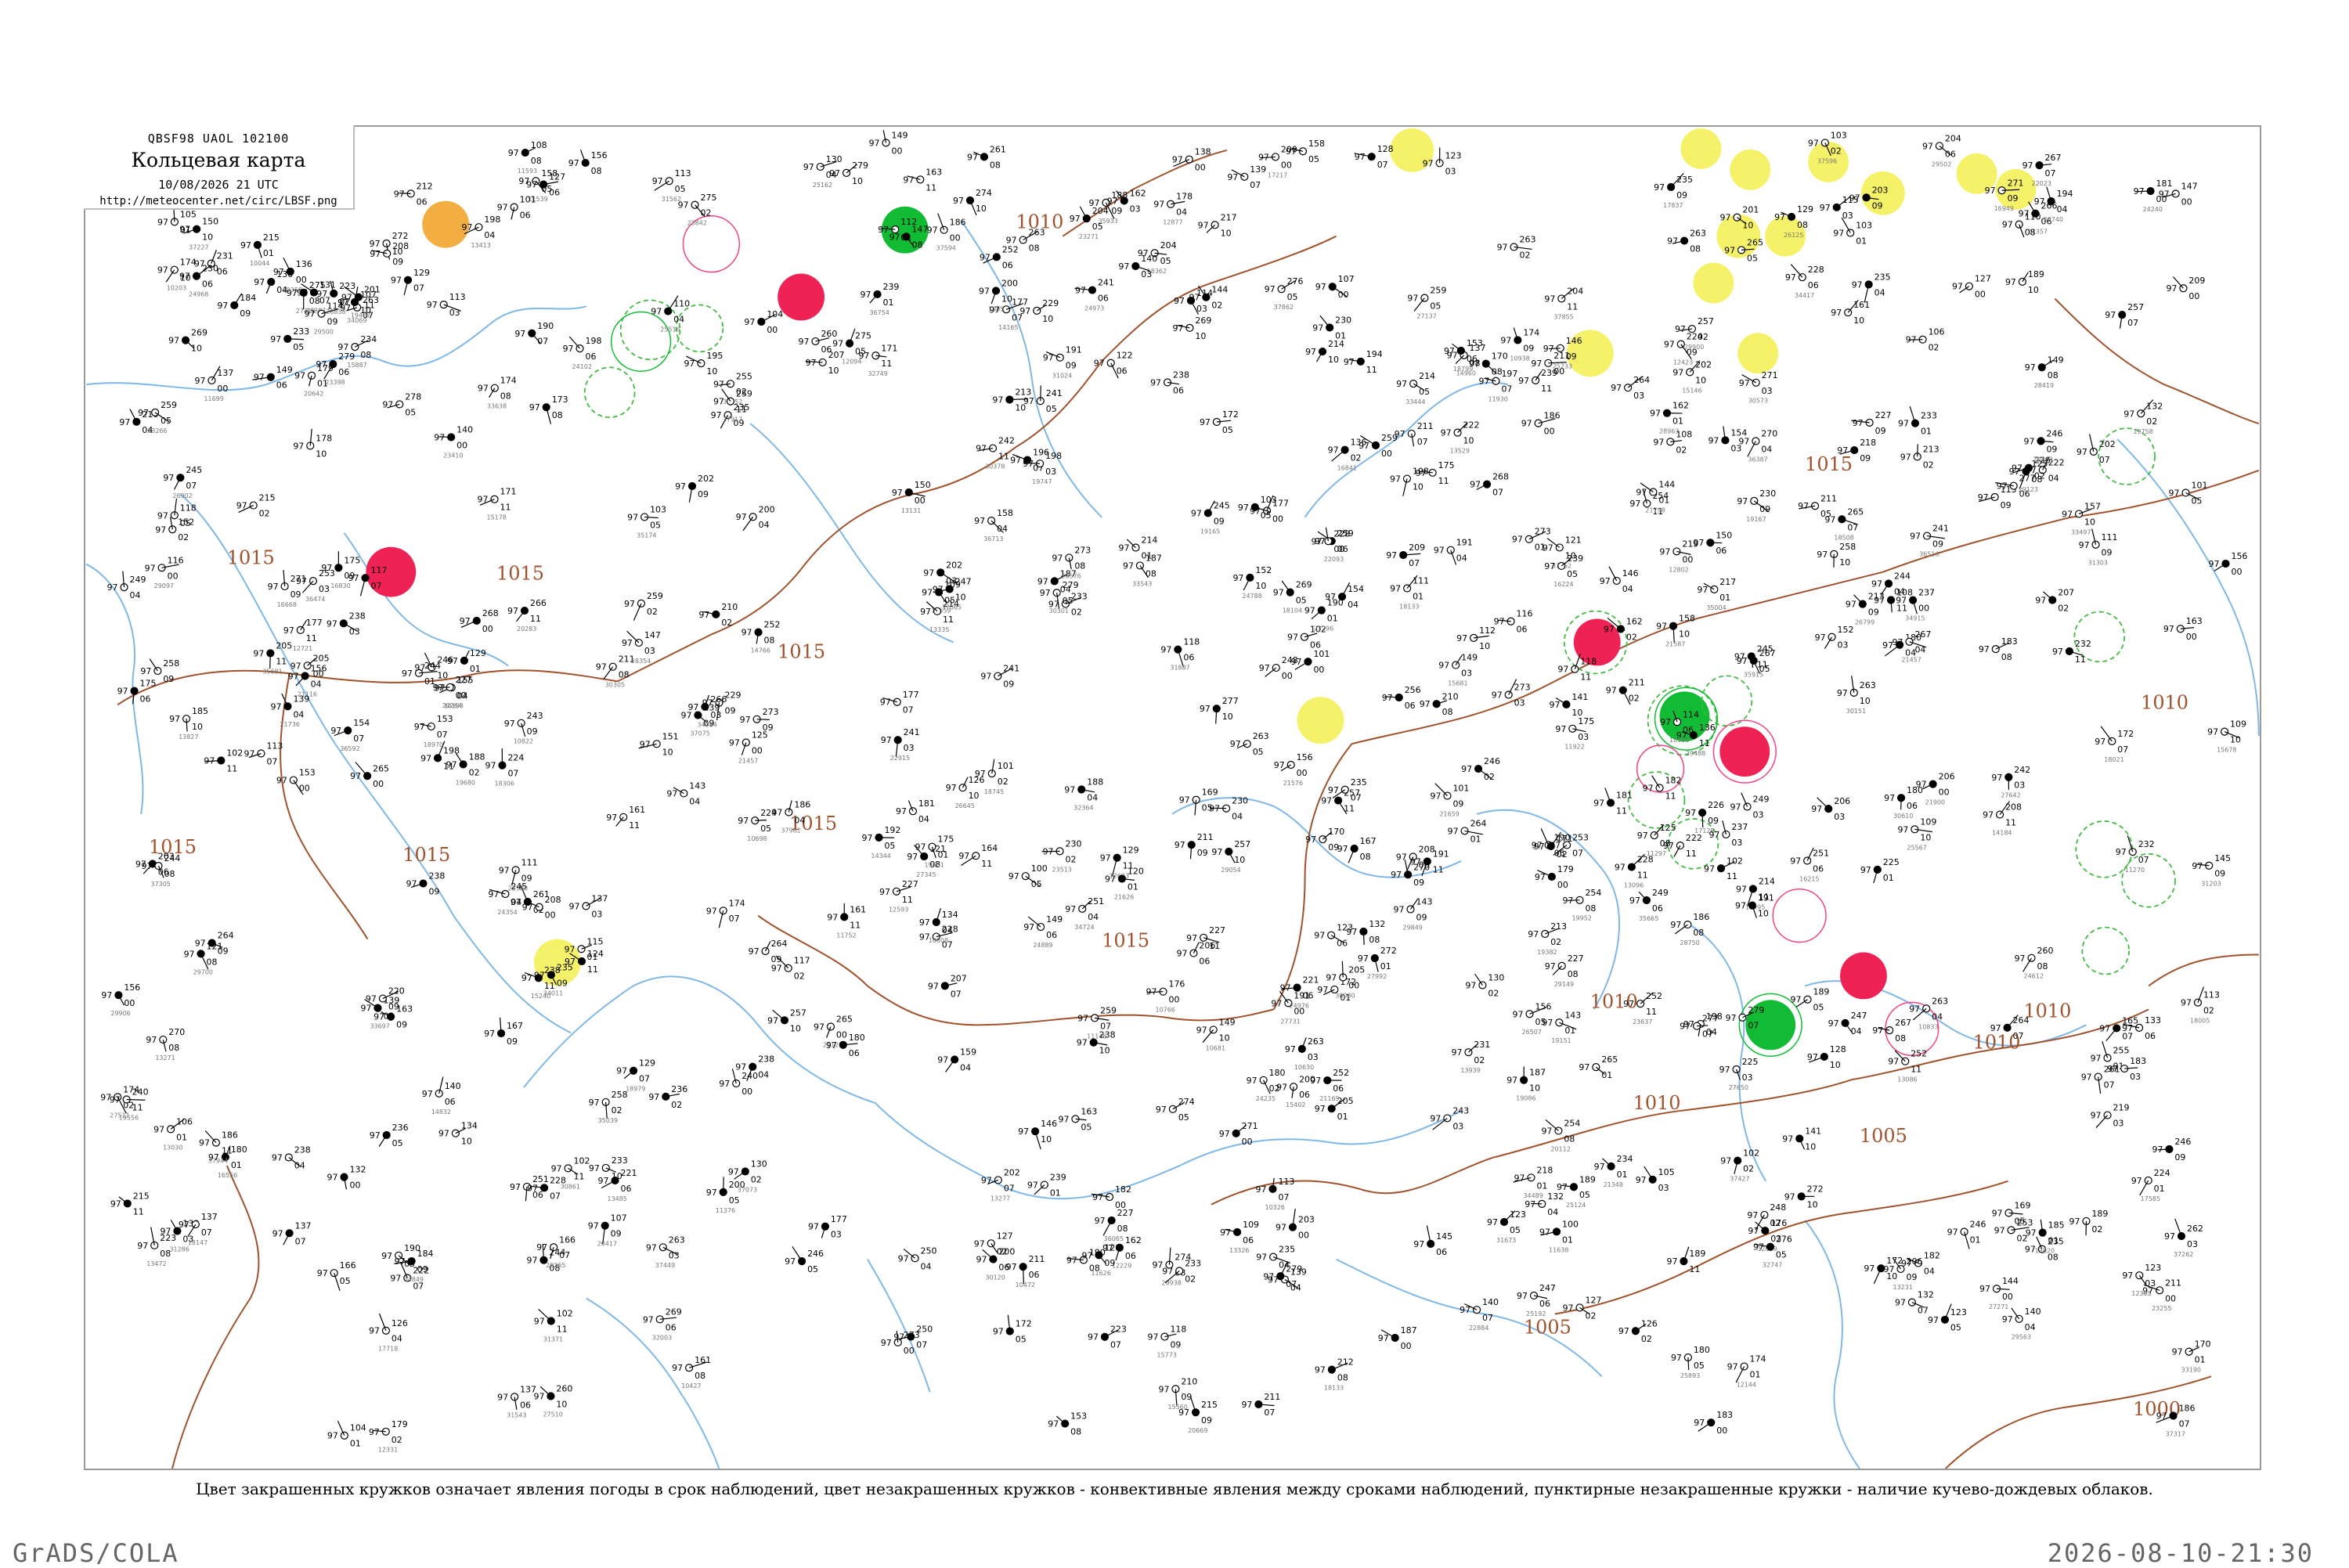  What do you see at coordinates (1345, 980) in the screenshot?
I see `station-plot: 205970030030` at bounding box center [1345, 980].